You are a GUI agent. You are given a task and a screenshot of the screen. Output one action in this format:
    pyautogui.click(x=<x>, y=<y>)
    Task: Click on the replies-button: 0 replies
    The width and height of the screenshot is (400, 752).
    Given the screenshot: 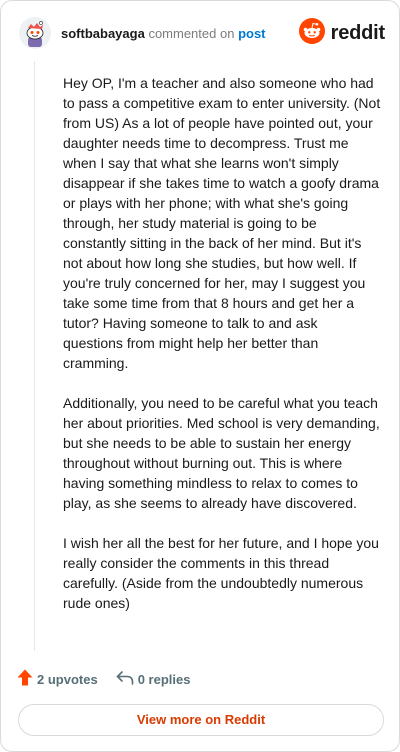 What is the action you would take?
    pyautogui.click(x=153, y=679)
    